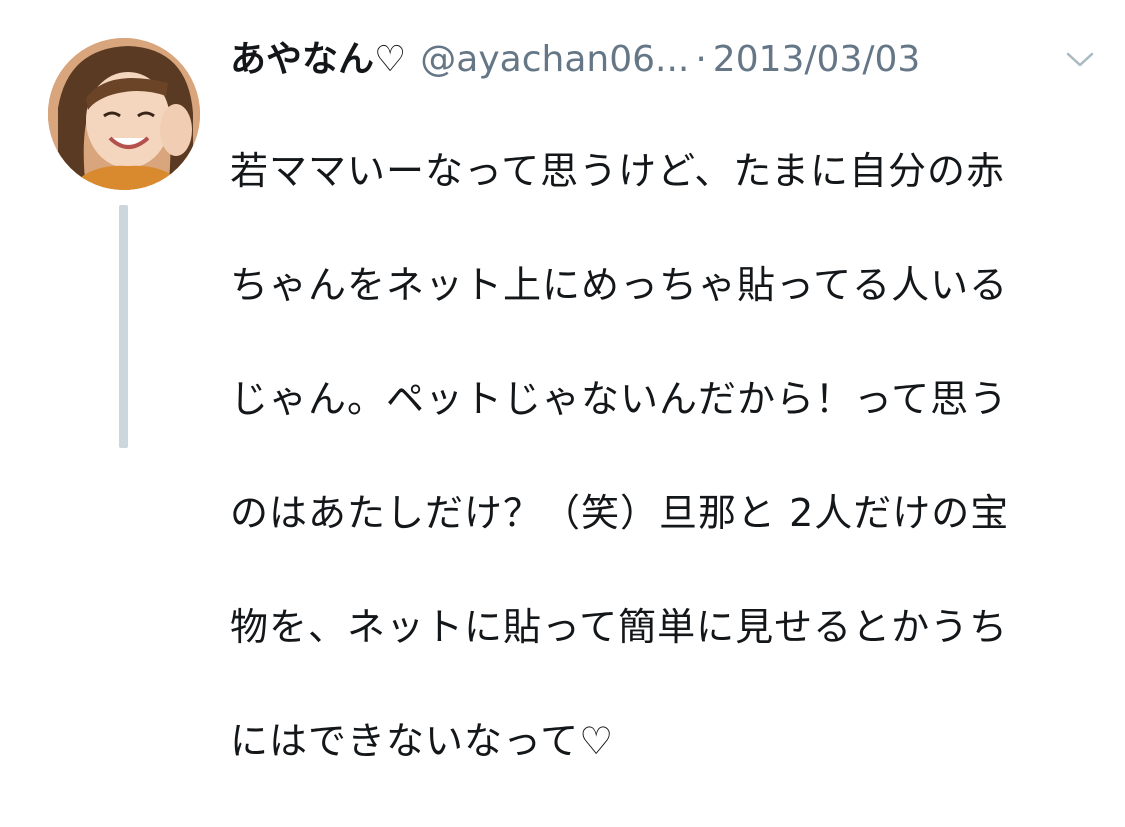 The height and width of the screenshot is (827, 1125). I want to click on tweet-text-line: じゃん。ペットじゃないんだから！って思う, so click(619, 399).